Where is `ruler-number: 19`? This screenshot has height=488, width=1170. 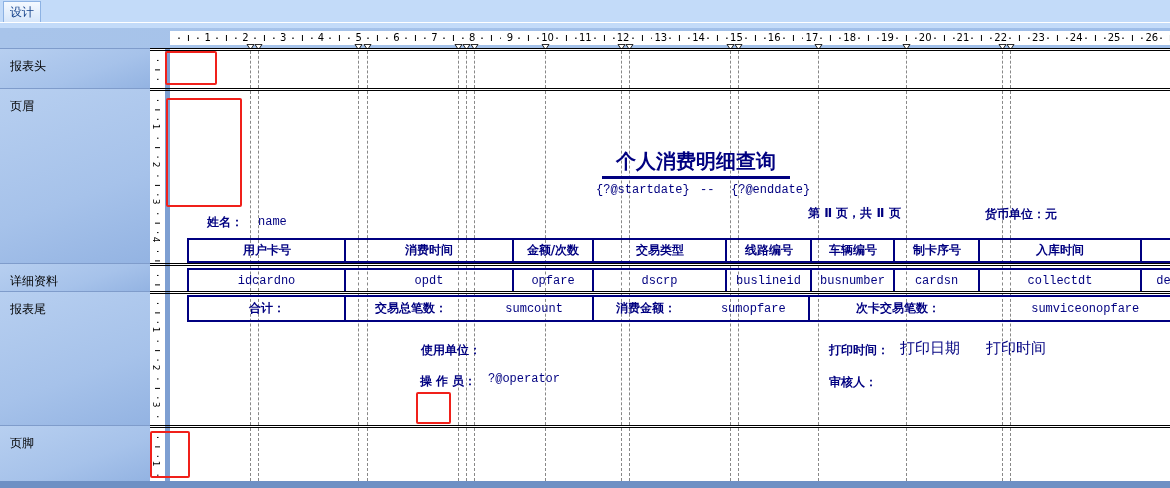 ruler-number: 19 is located at coordinates (887, 37).